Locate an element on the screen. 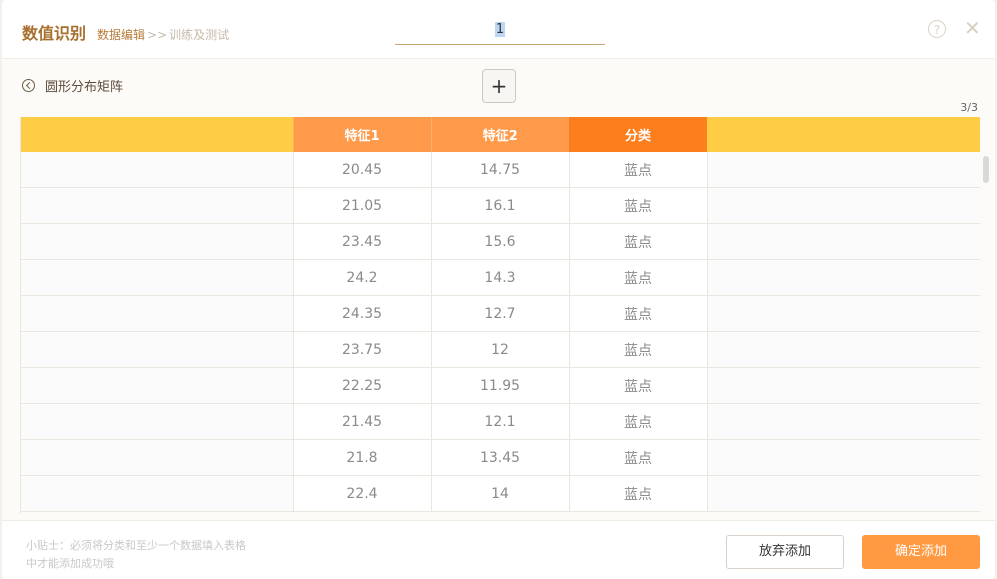 The width and height of the screenshot is (997, 579). cell-feature2: 14.3 is located at coordinates (499, 277).